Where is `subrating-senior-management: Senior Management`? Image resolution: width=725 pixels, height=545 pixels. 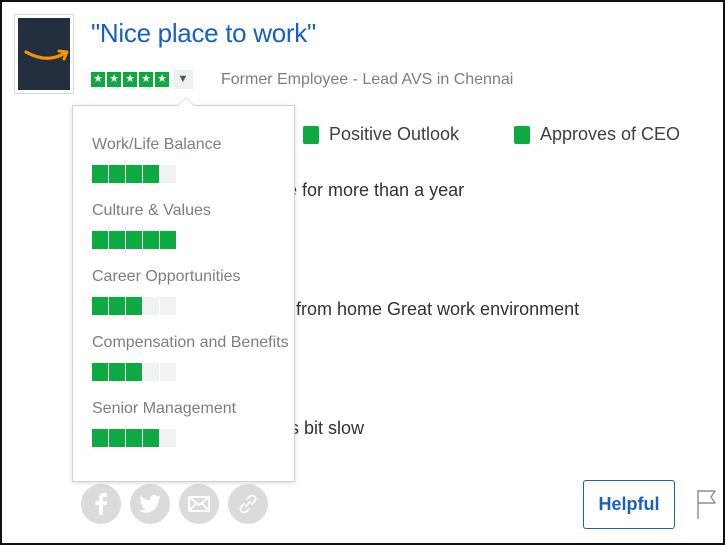 subrating-senior-management: Senior Management is located at coordinates (164, 423).